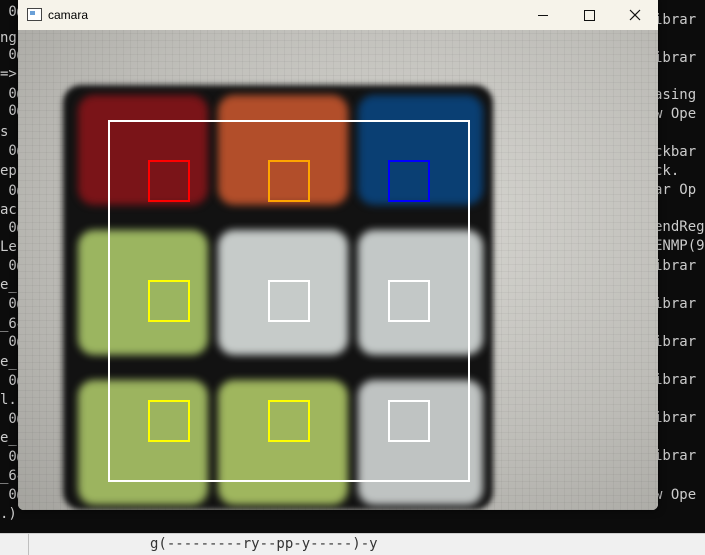  I want to click on app-window-icon, so click(34, 14).